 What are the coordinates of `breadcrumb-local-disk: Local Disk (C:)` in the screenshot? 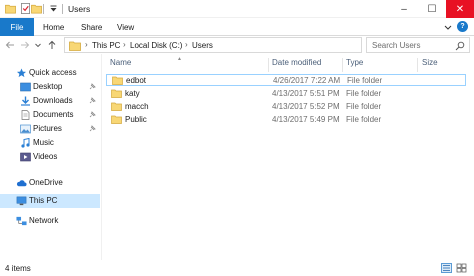 It's located at (156, 45).